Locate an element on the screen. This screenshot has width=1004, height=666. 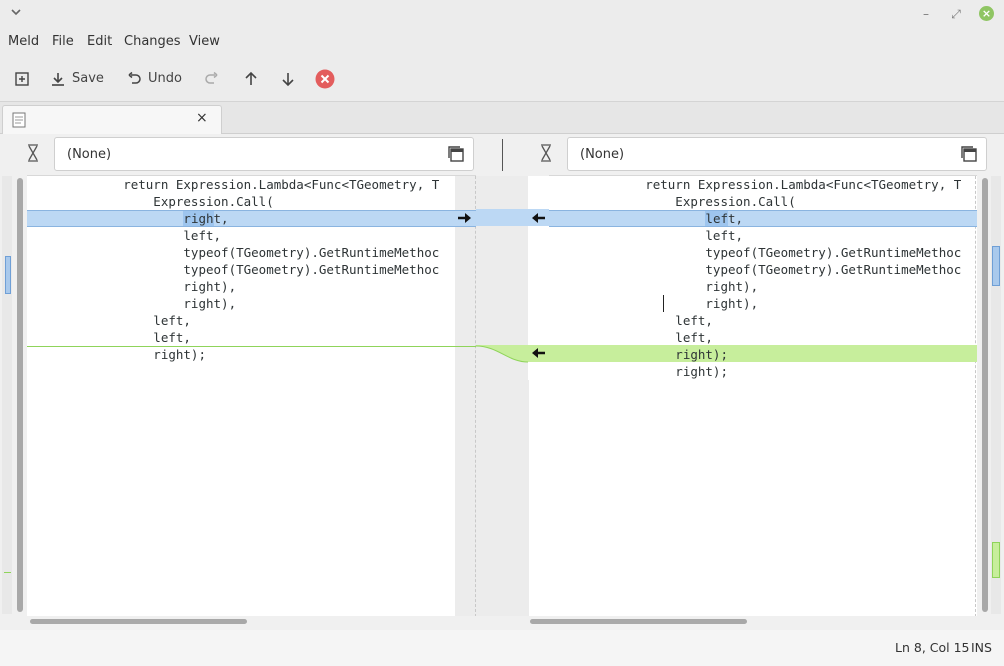
link-map is located at coordinates (514, 396).